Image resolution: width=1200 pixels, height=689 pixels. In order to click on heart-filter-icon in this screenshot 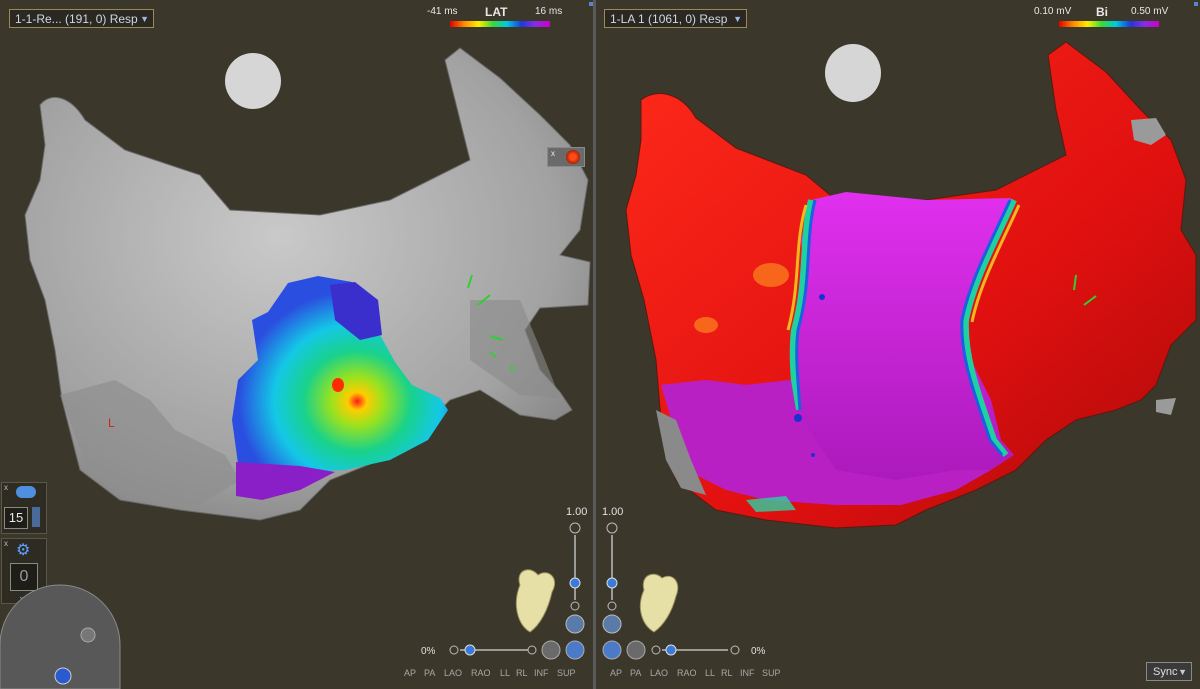, I will do `click(26, 492)`.